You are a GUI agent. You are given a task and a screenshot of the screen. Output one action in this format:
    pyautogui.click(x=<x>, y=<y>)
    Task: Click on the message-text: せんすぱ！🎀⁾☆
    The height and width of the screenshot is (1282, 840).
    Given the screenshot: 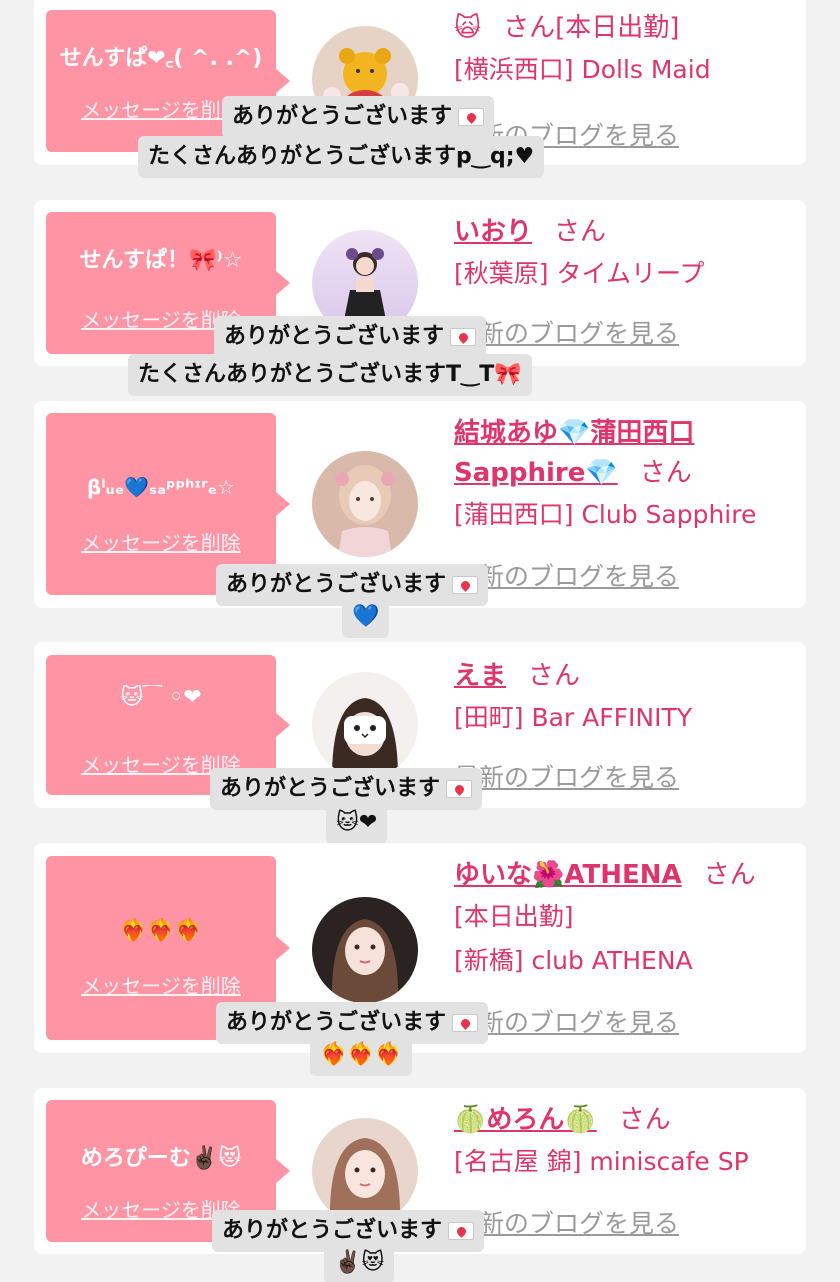 What is the action you would take?
    pyautogui.click(x=161, y=260)
    